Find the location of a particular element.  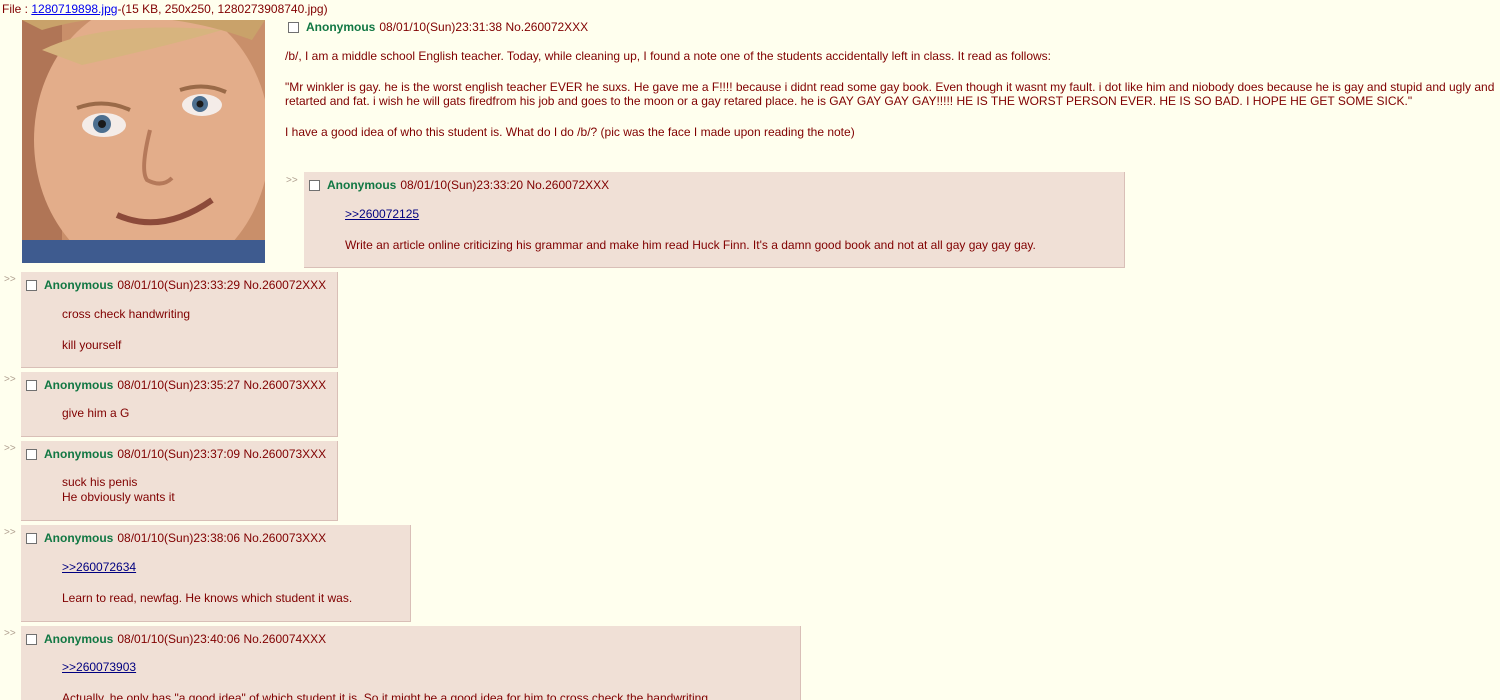

post-meta: 08/01/10(Sun)23:38:06 No.260073XXX is located at coordinates (222, 538).